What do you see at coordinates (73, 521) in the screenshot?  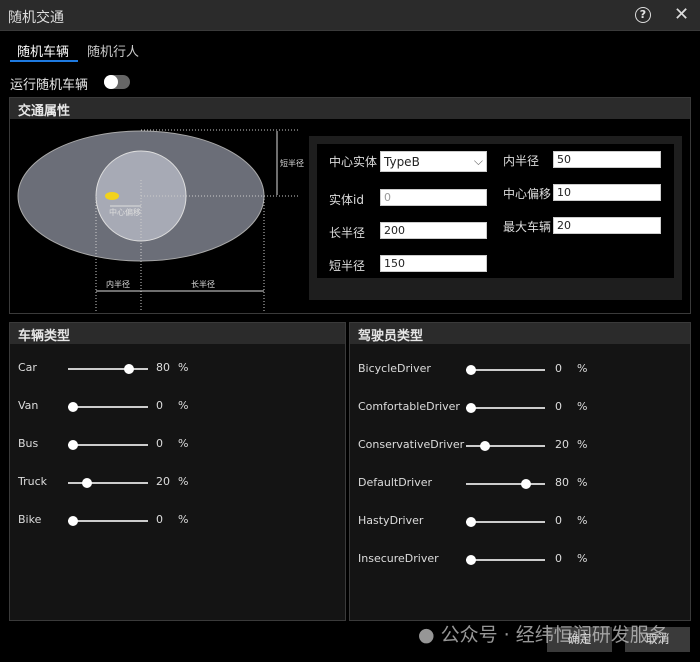 I see `vehicle-bike-slider-thumb` at bounding box center [73, 521].